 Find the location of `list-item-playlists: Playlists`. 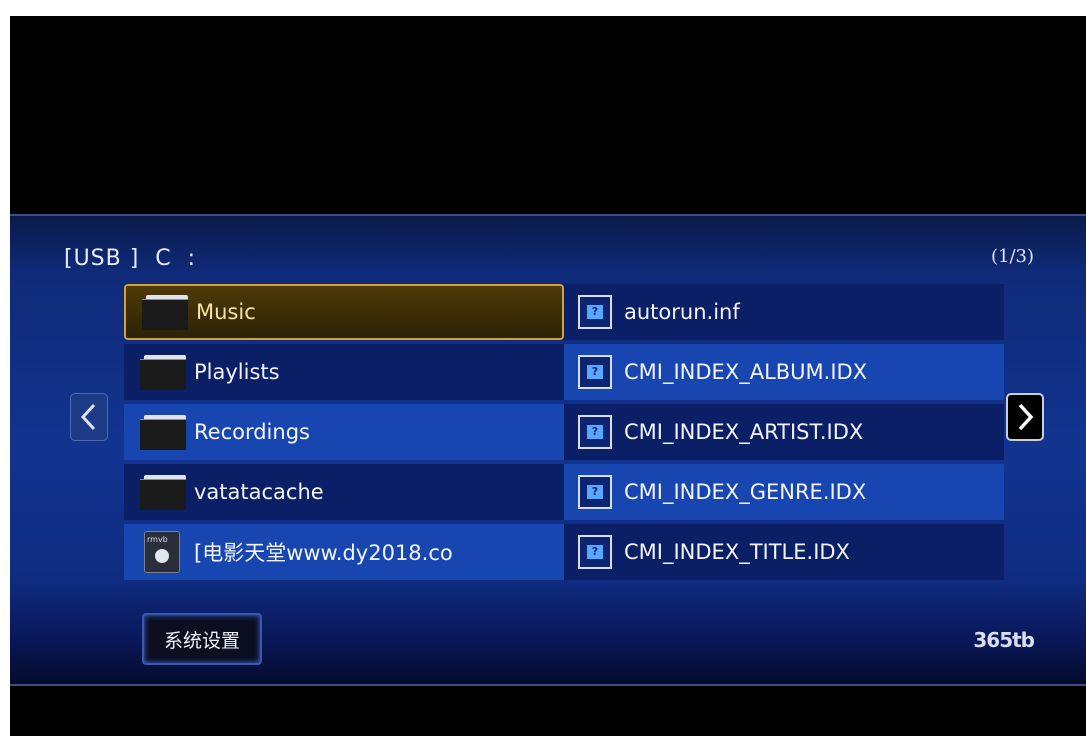

list-item-playlists: Playlists is located at coordinates (344, 372).